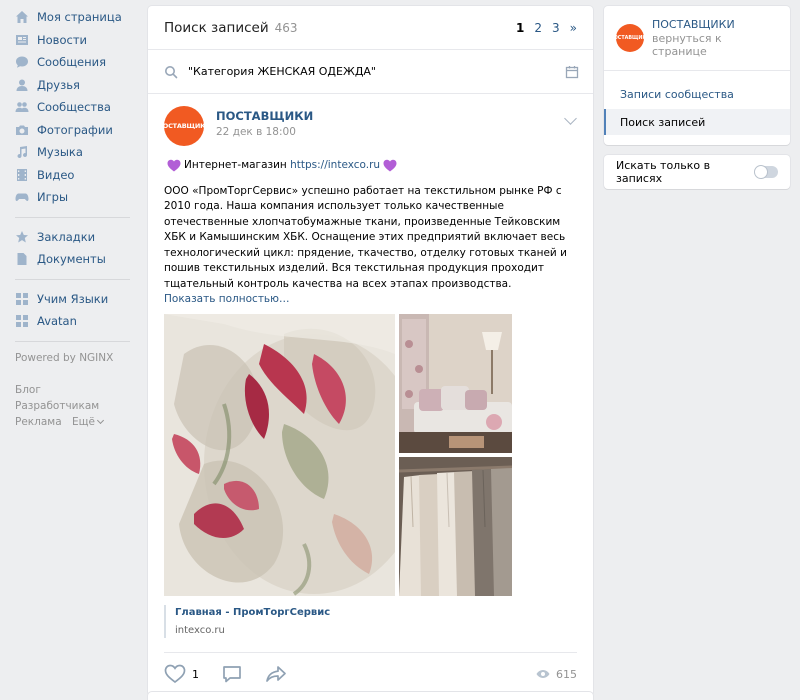 The width and height of the screenshot is (800, 700). Describe the element at coordinates (573, 28) in the screenshot. I see `page-next: »` at that location.